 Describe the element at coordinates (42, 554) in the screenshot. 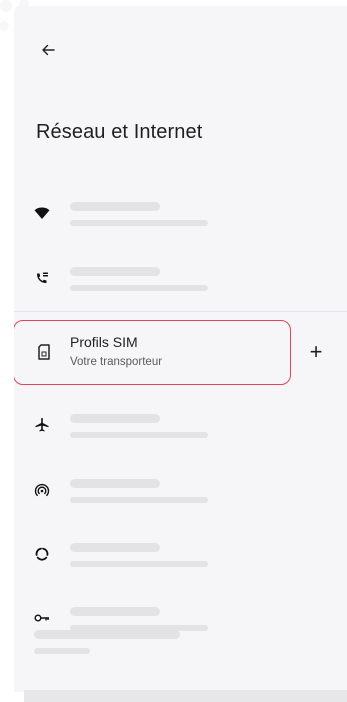

I see `data-saver-icon` at that location.